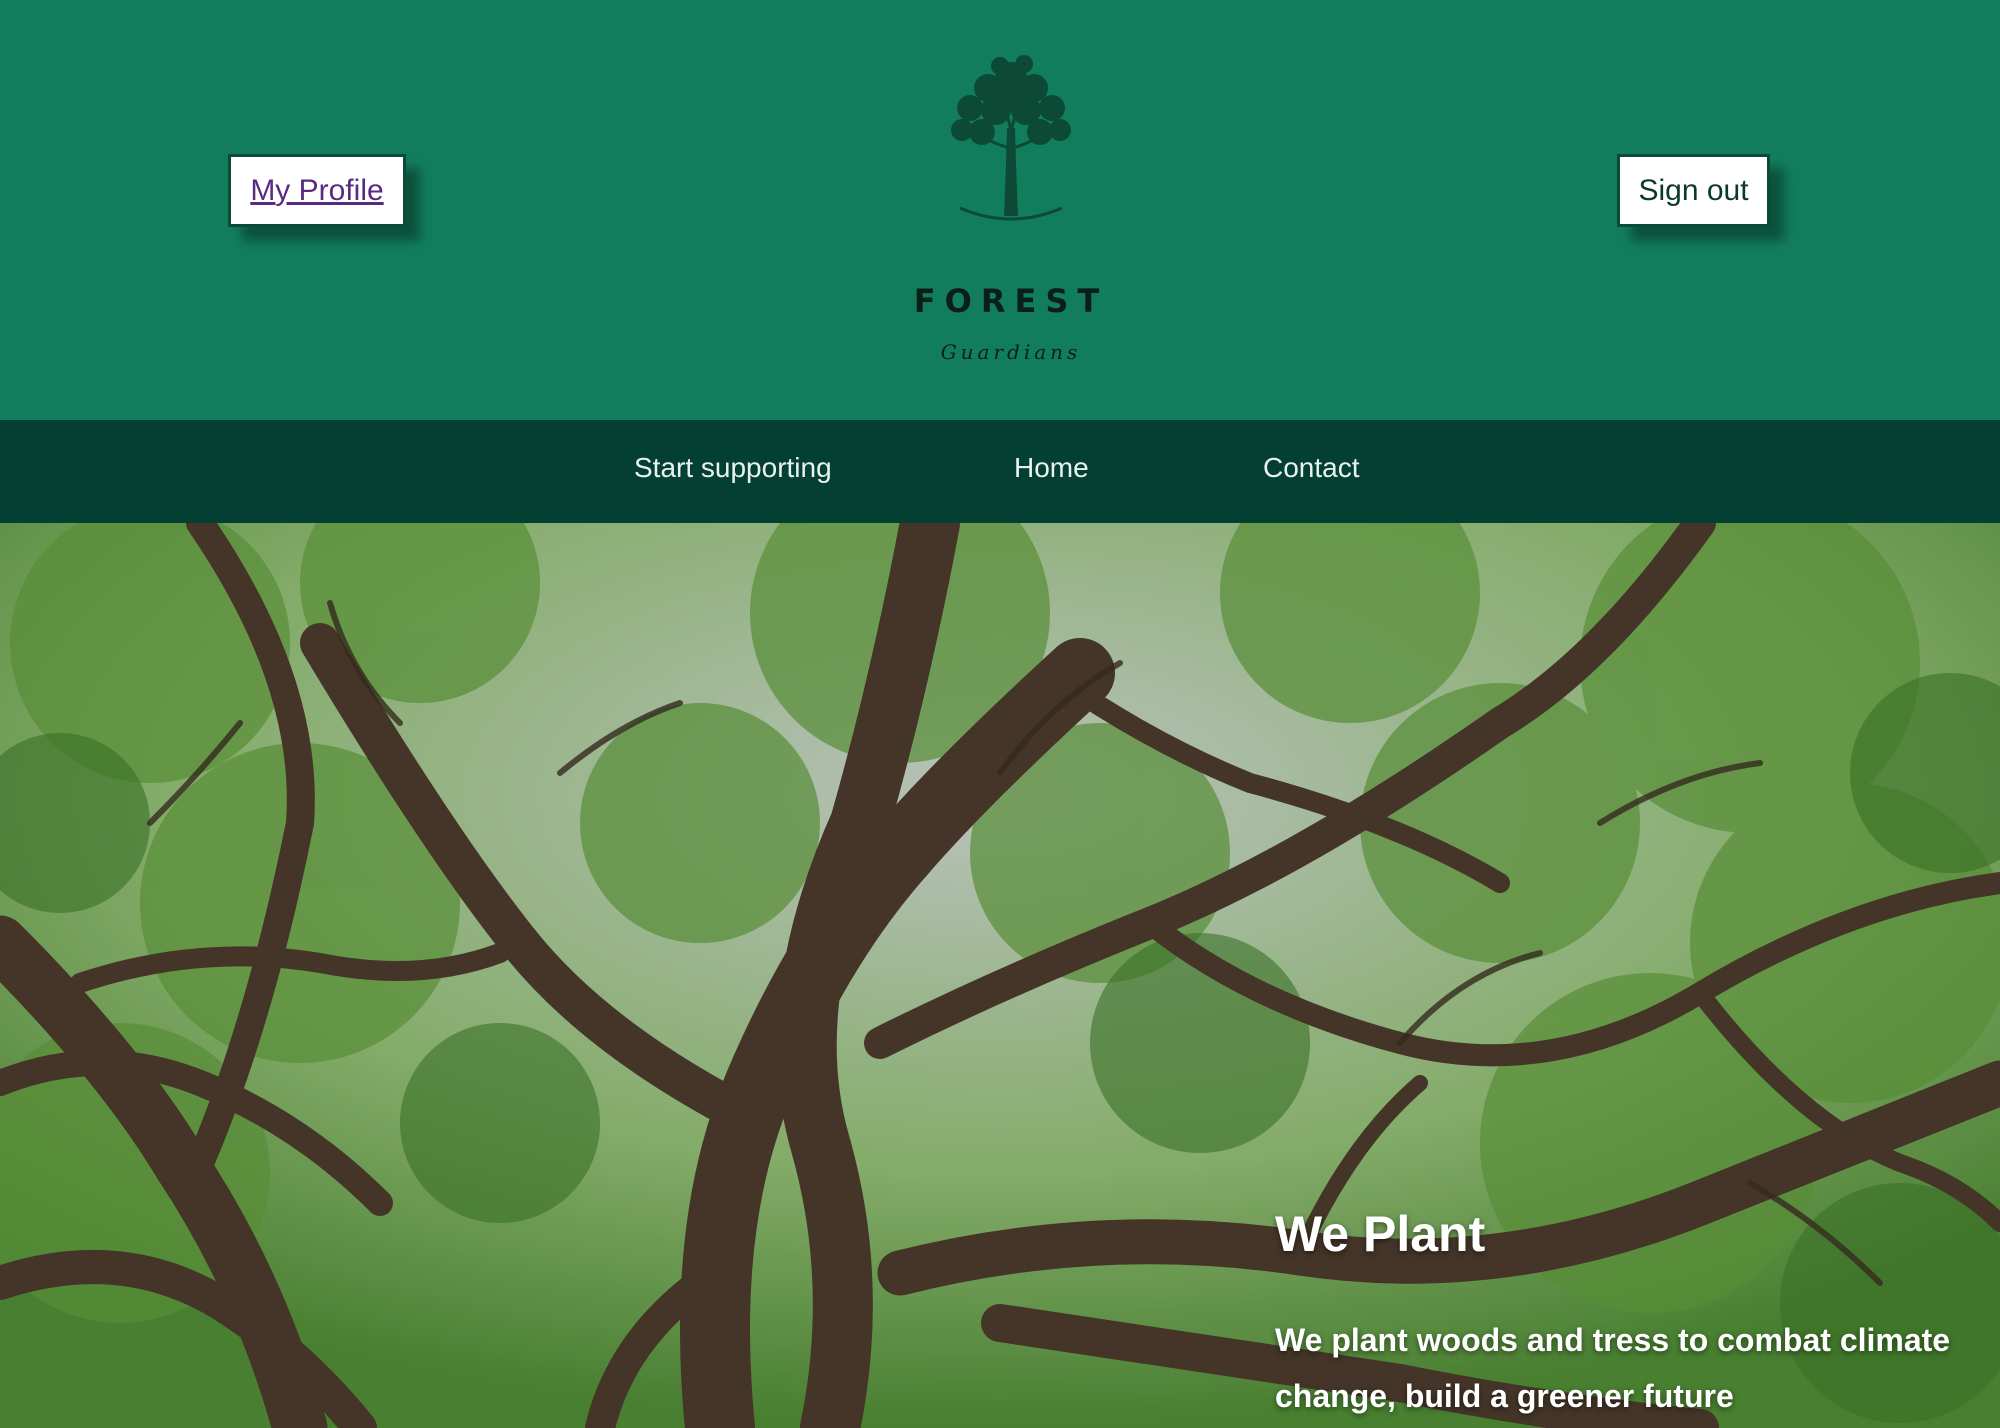 The image size is (2000, 1428). Describe the element at coordinates (1693, 190) in the screenshot. I see `sign-out-button: Sign out` at that location.